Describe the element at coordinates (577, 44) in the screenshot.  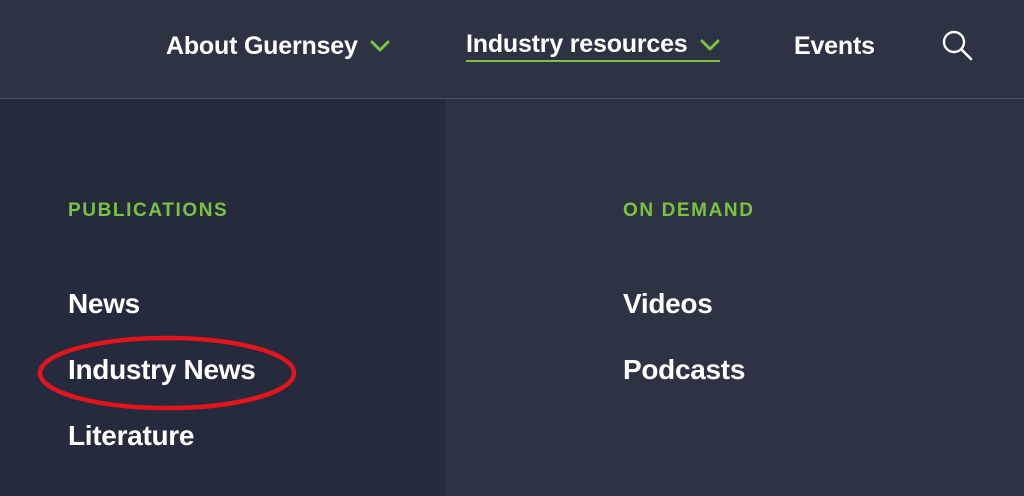
I see `nav-industry-label: Industry resources` at that location.